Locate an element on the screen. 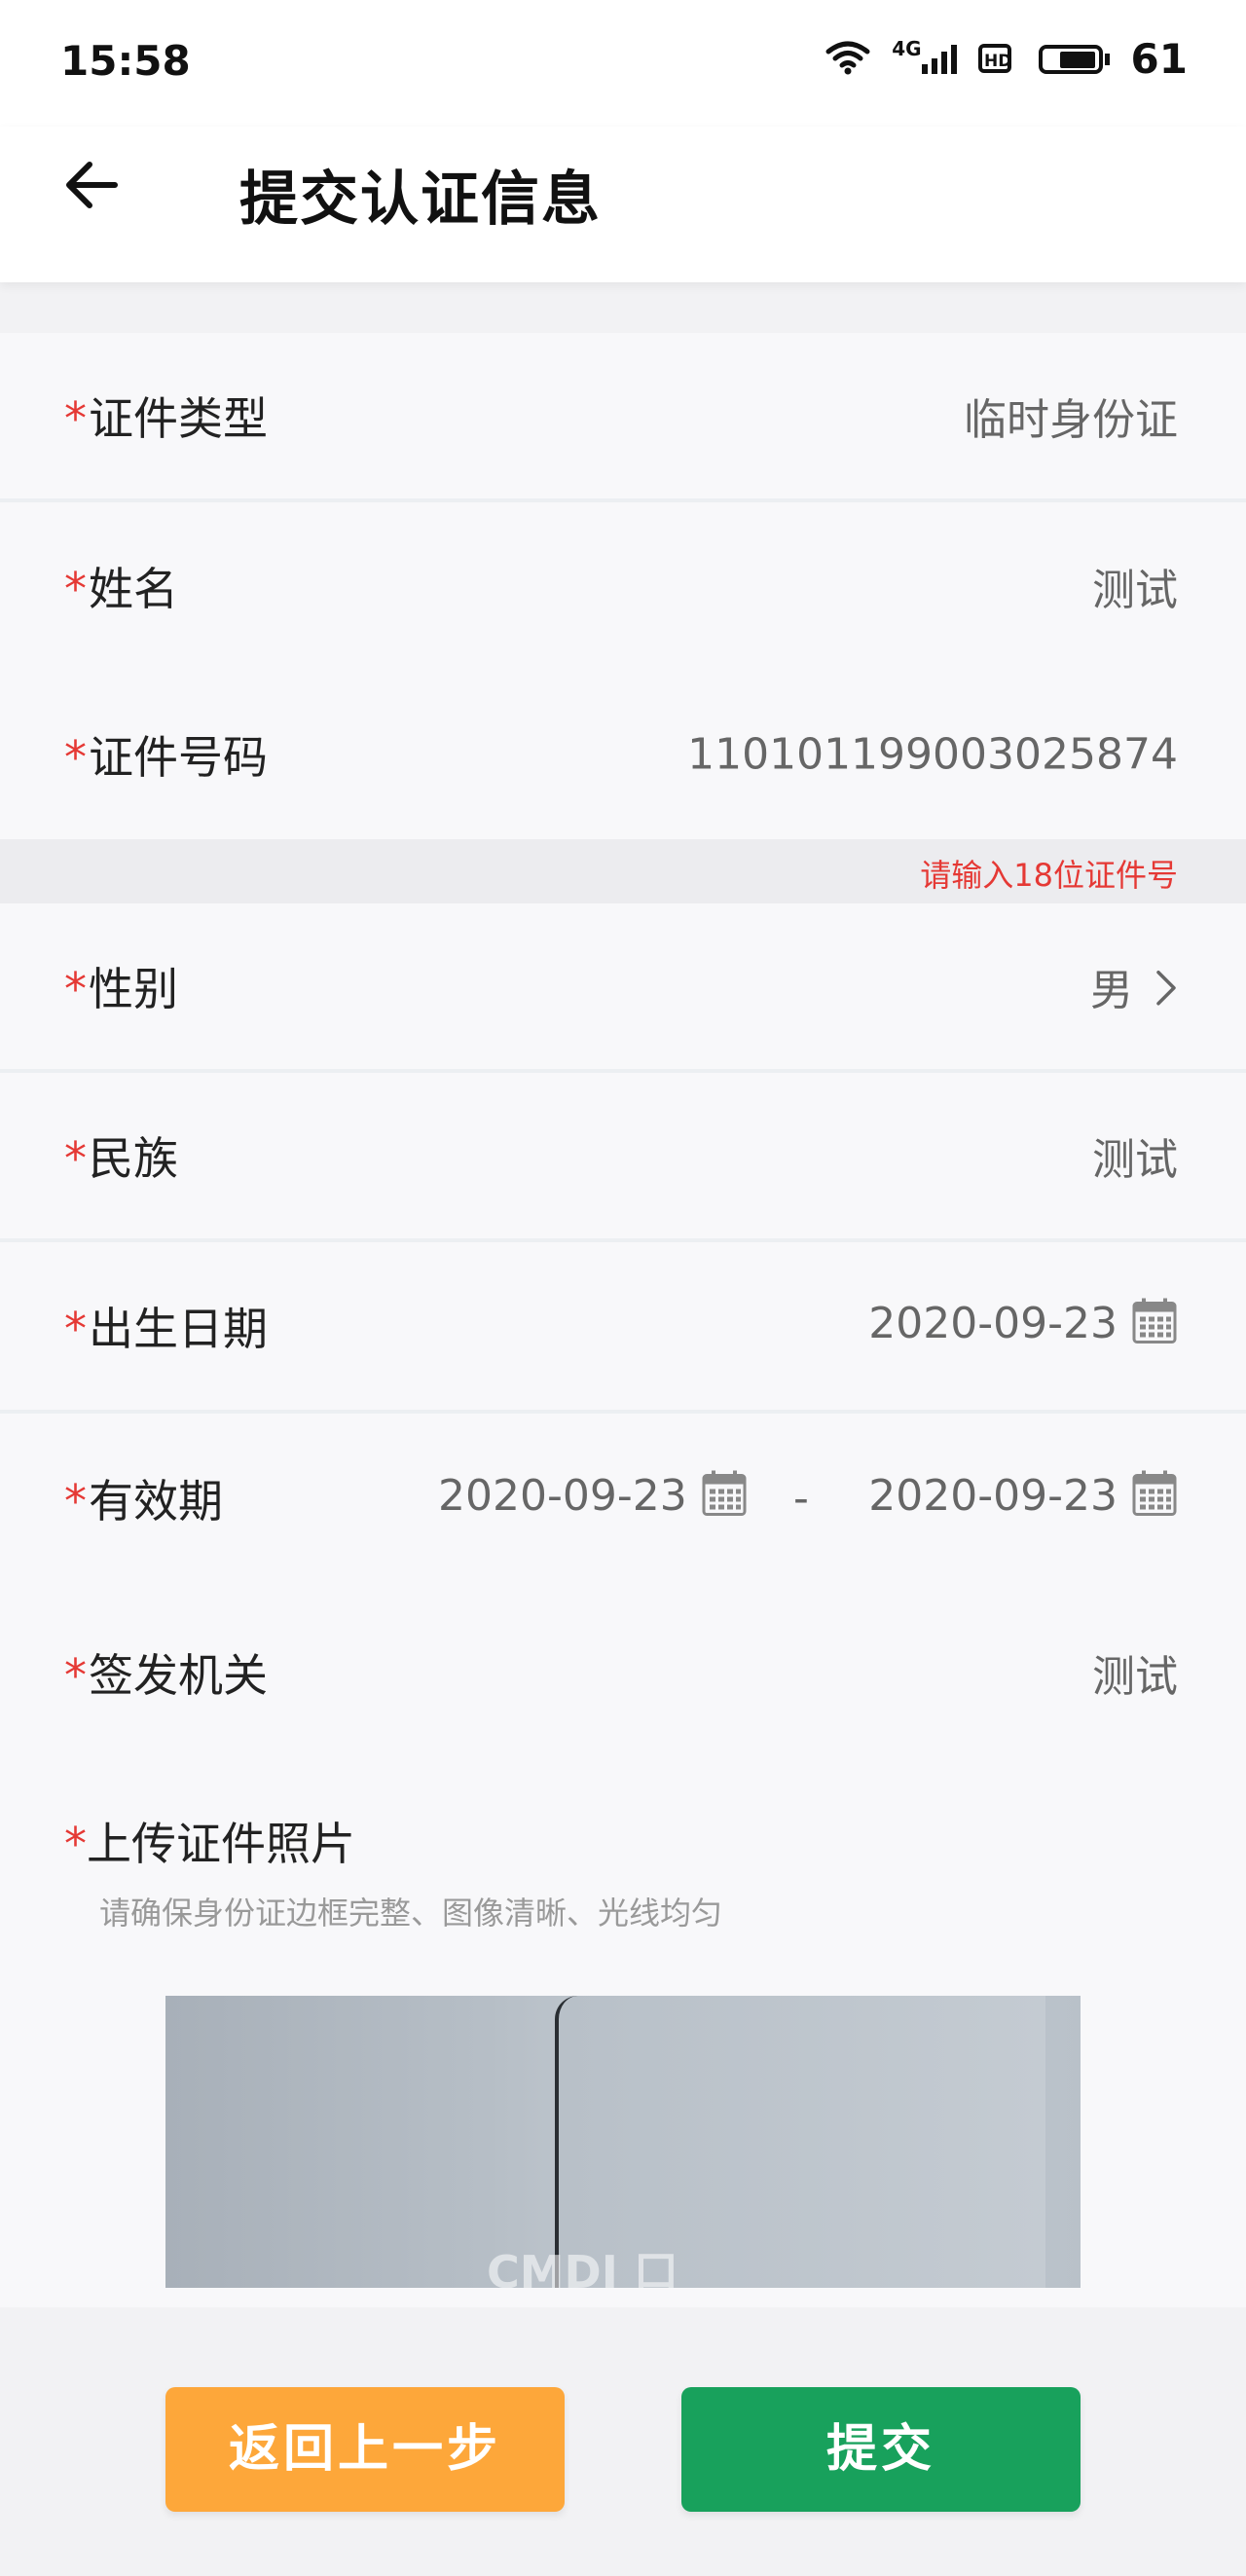 The width and height of the screenshot is (1246, 2576). id-photo-preview: CMDI 口 is located at coordinates (623, 2142).